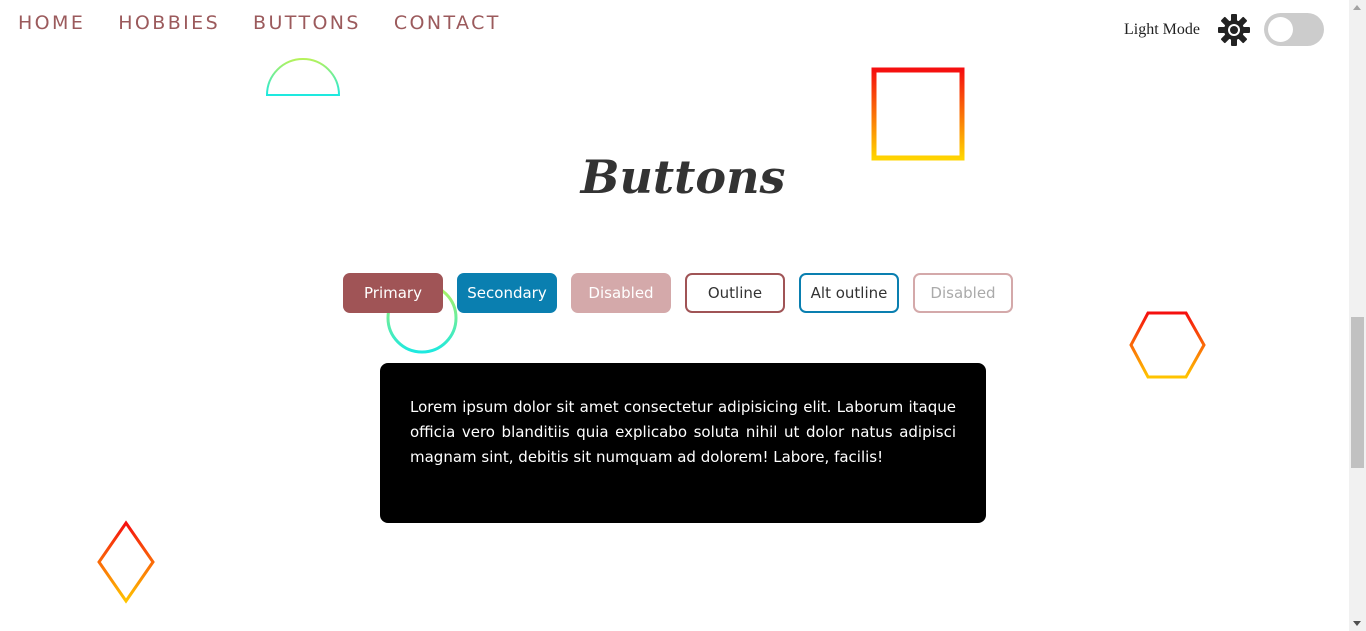 Image resolution: width=1366 pixels, height=631 pixels. Describe the element at coordinates (1280, 29) in the screenshot. I see `toggle-knob` at that location.